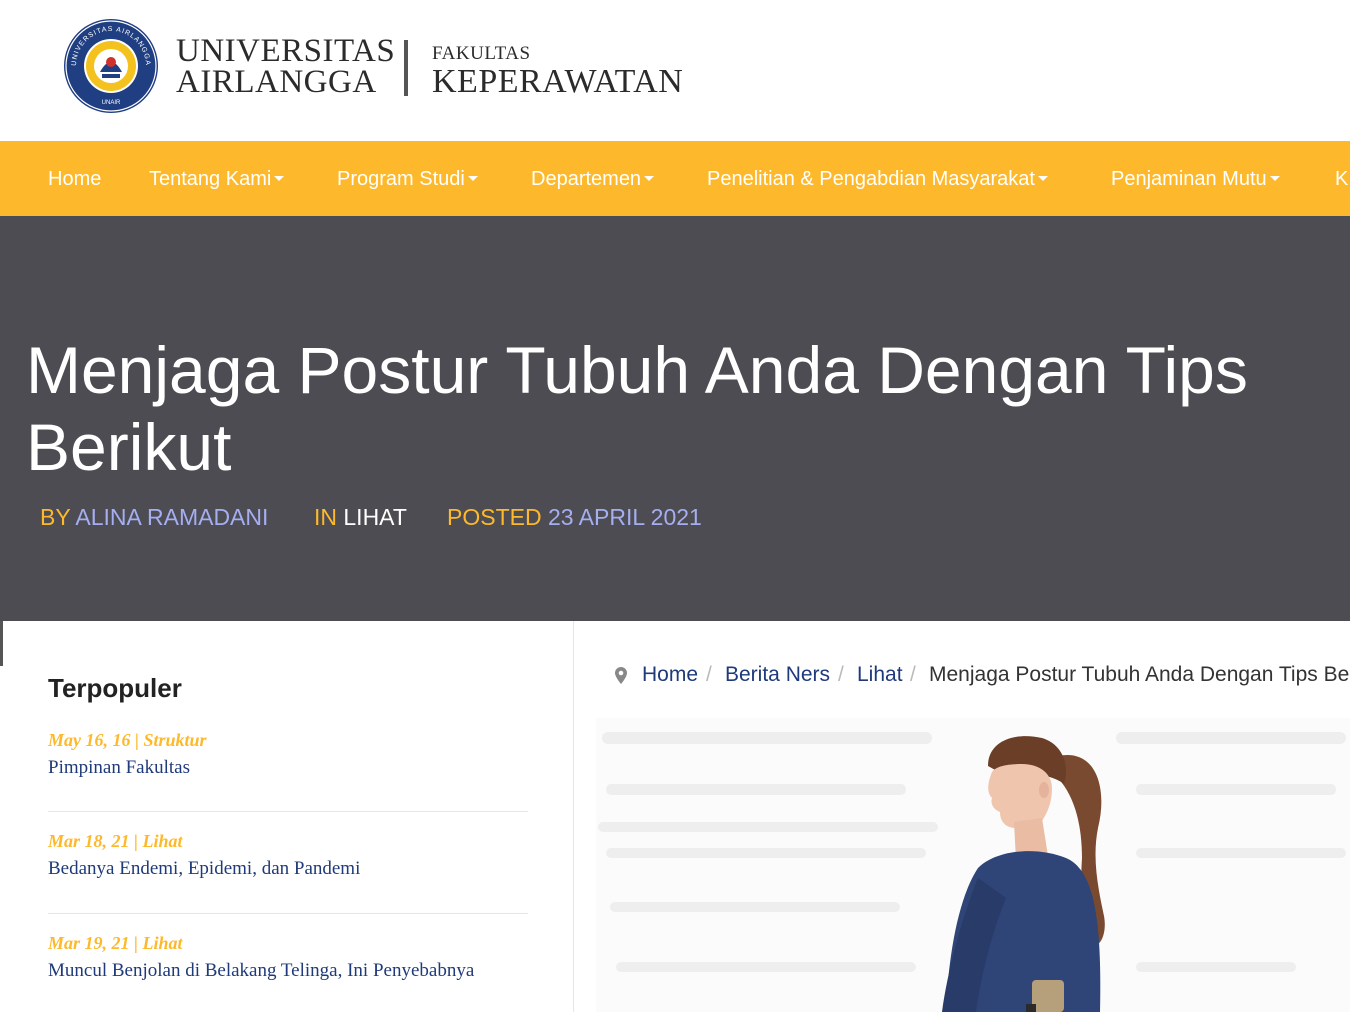  Describe the element at coordinates (210, 179) in the screenshot. I see `nav-label: Tentang Kami` at that location.